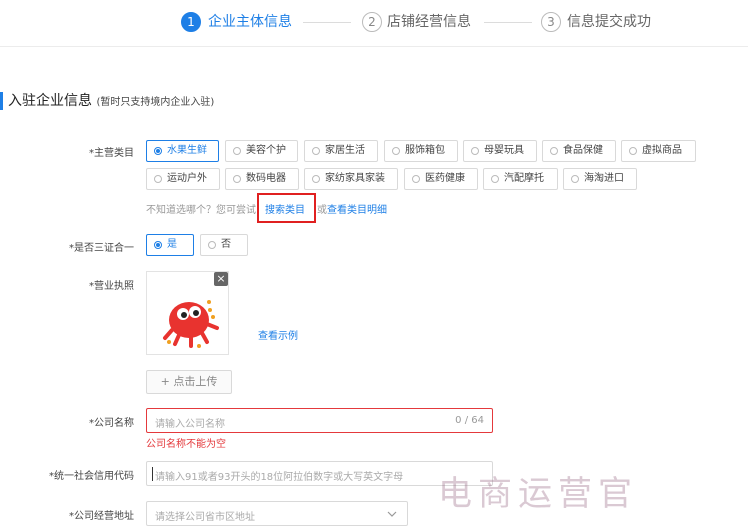 The height and width of the screenshot is (527, 748). I want to click on category-option: 水果生鲜, so click(182, 151).